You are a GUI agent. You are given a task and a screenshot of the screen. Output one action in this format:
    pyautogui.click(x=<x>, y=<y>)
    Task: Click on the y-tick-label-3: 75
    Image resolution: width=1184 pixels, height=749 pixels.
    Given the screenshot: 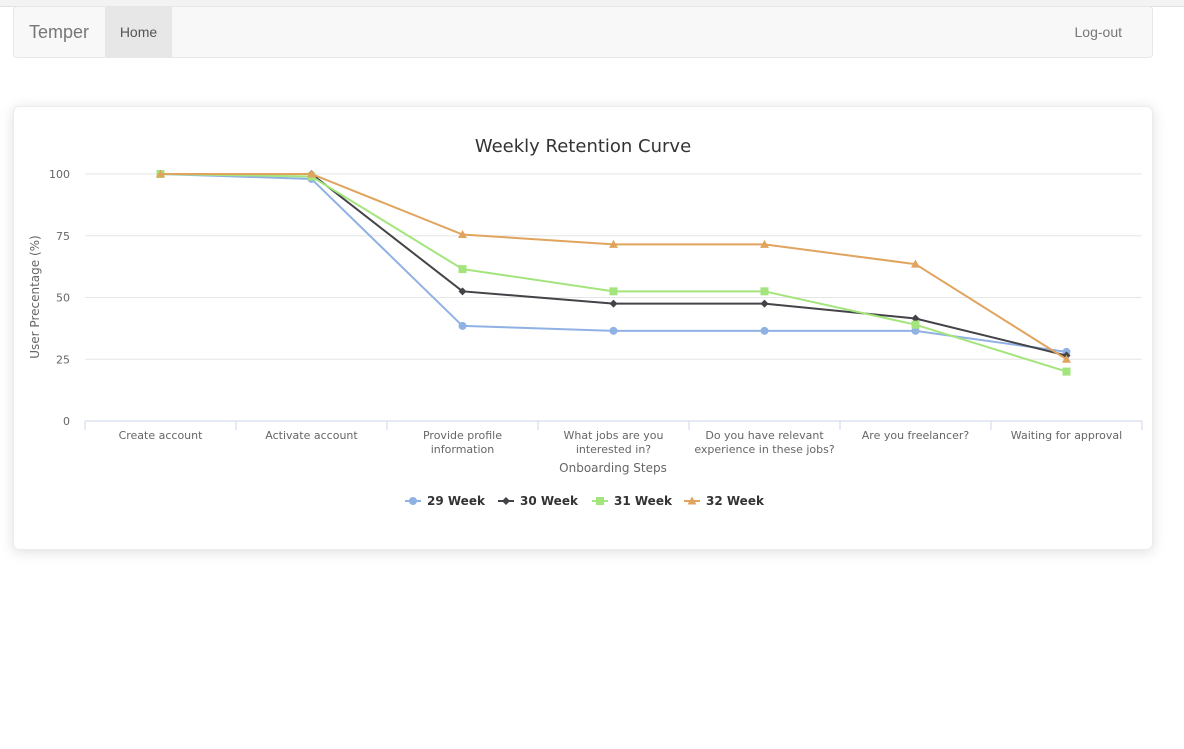 What is the action you would take?
    pyautogui.click(x=63, y=236)
    